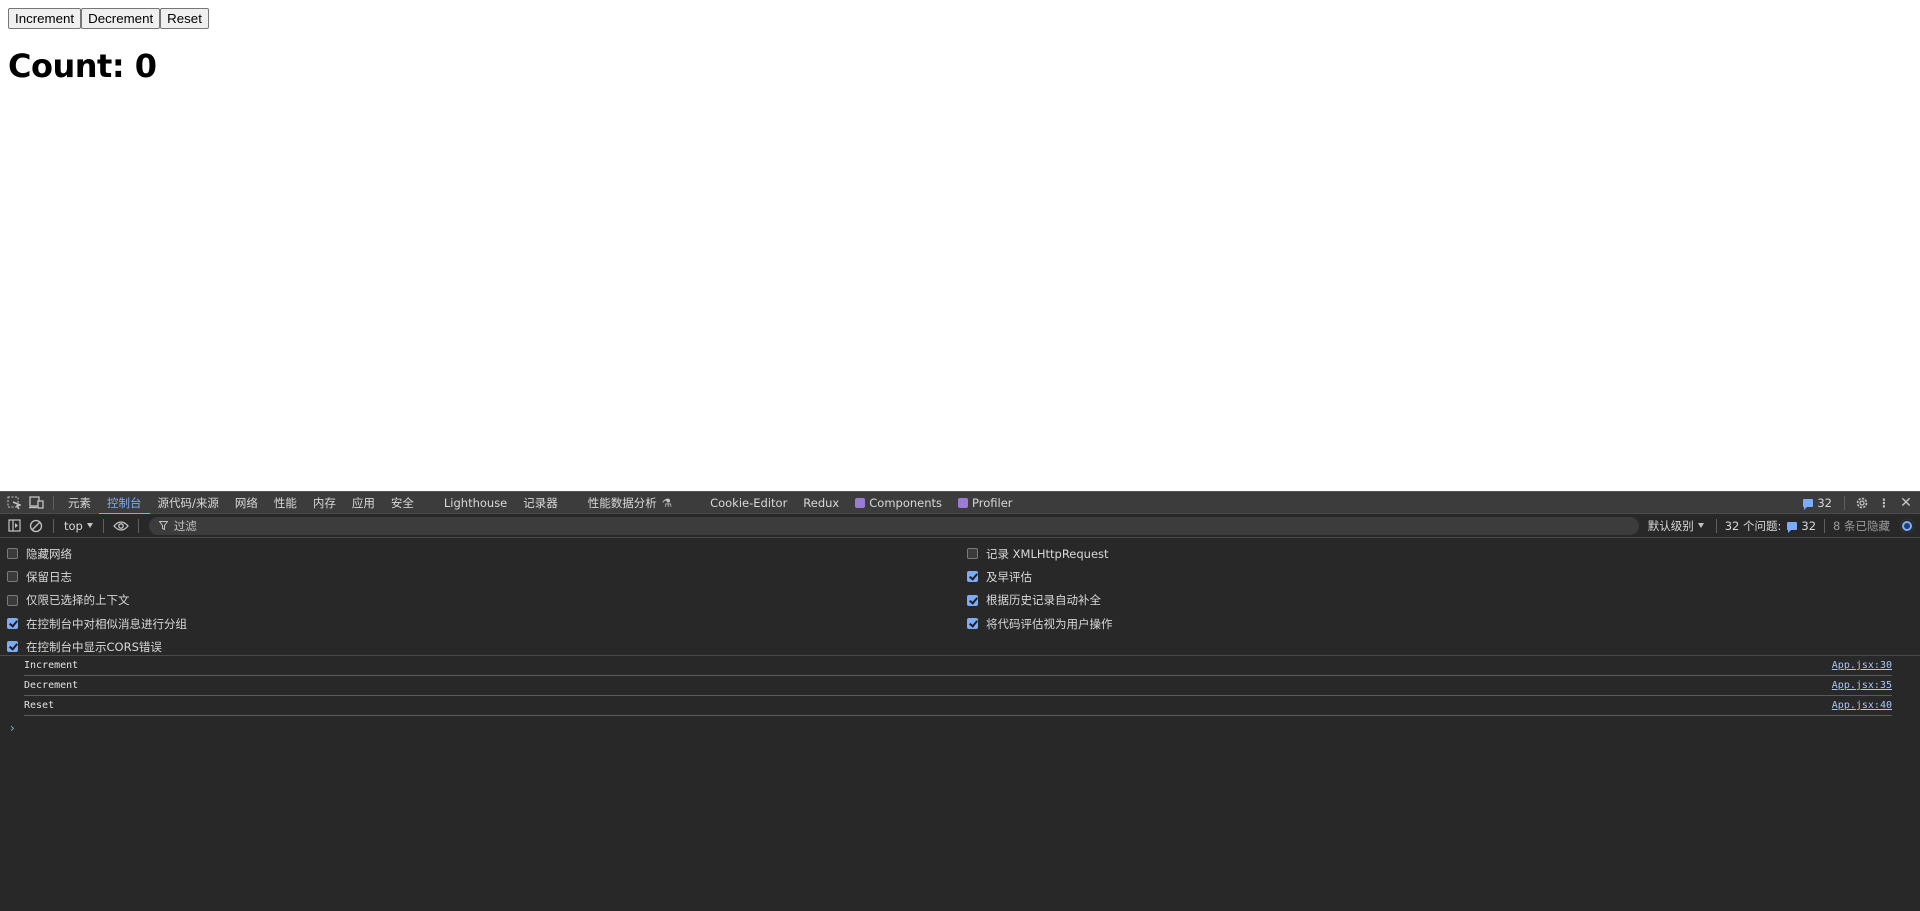 The height and width of the screenshot is (911, 1920). I want to click on log-level-dropdown: 默认级别, so click(1676, 526).